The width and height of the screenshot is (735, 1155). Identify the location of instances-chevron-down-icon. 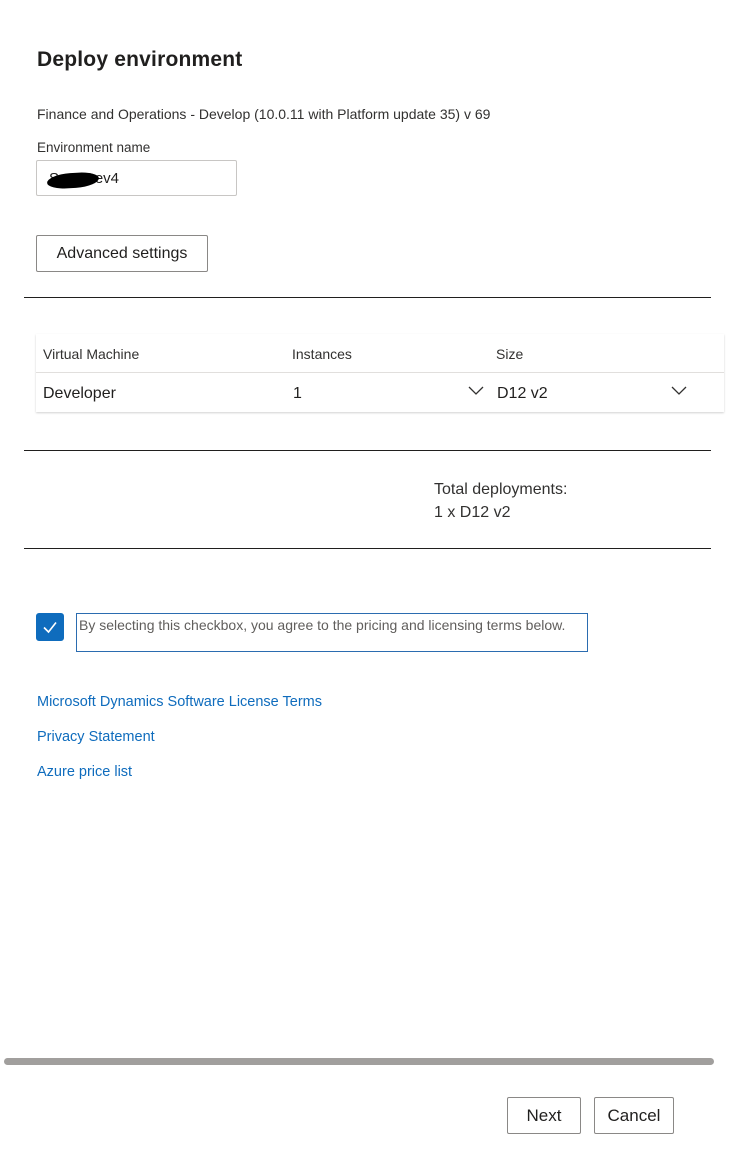
(476, 391).